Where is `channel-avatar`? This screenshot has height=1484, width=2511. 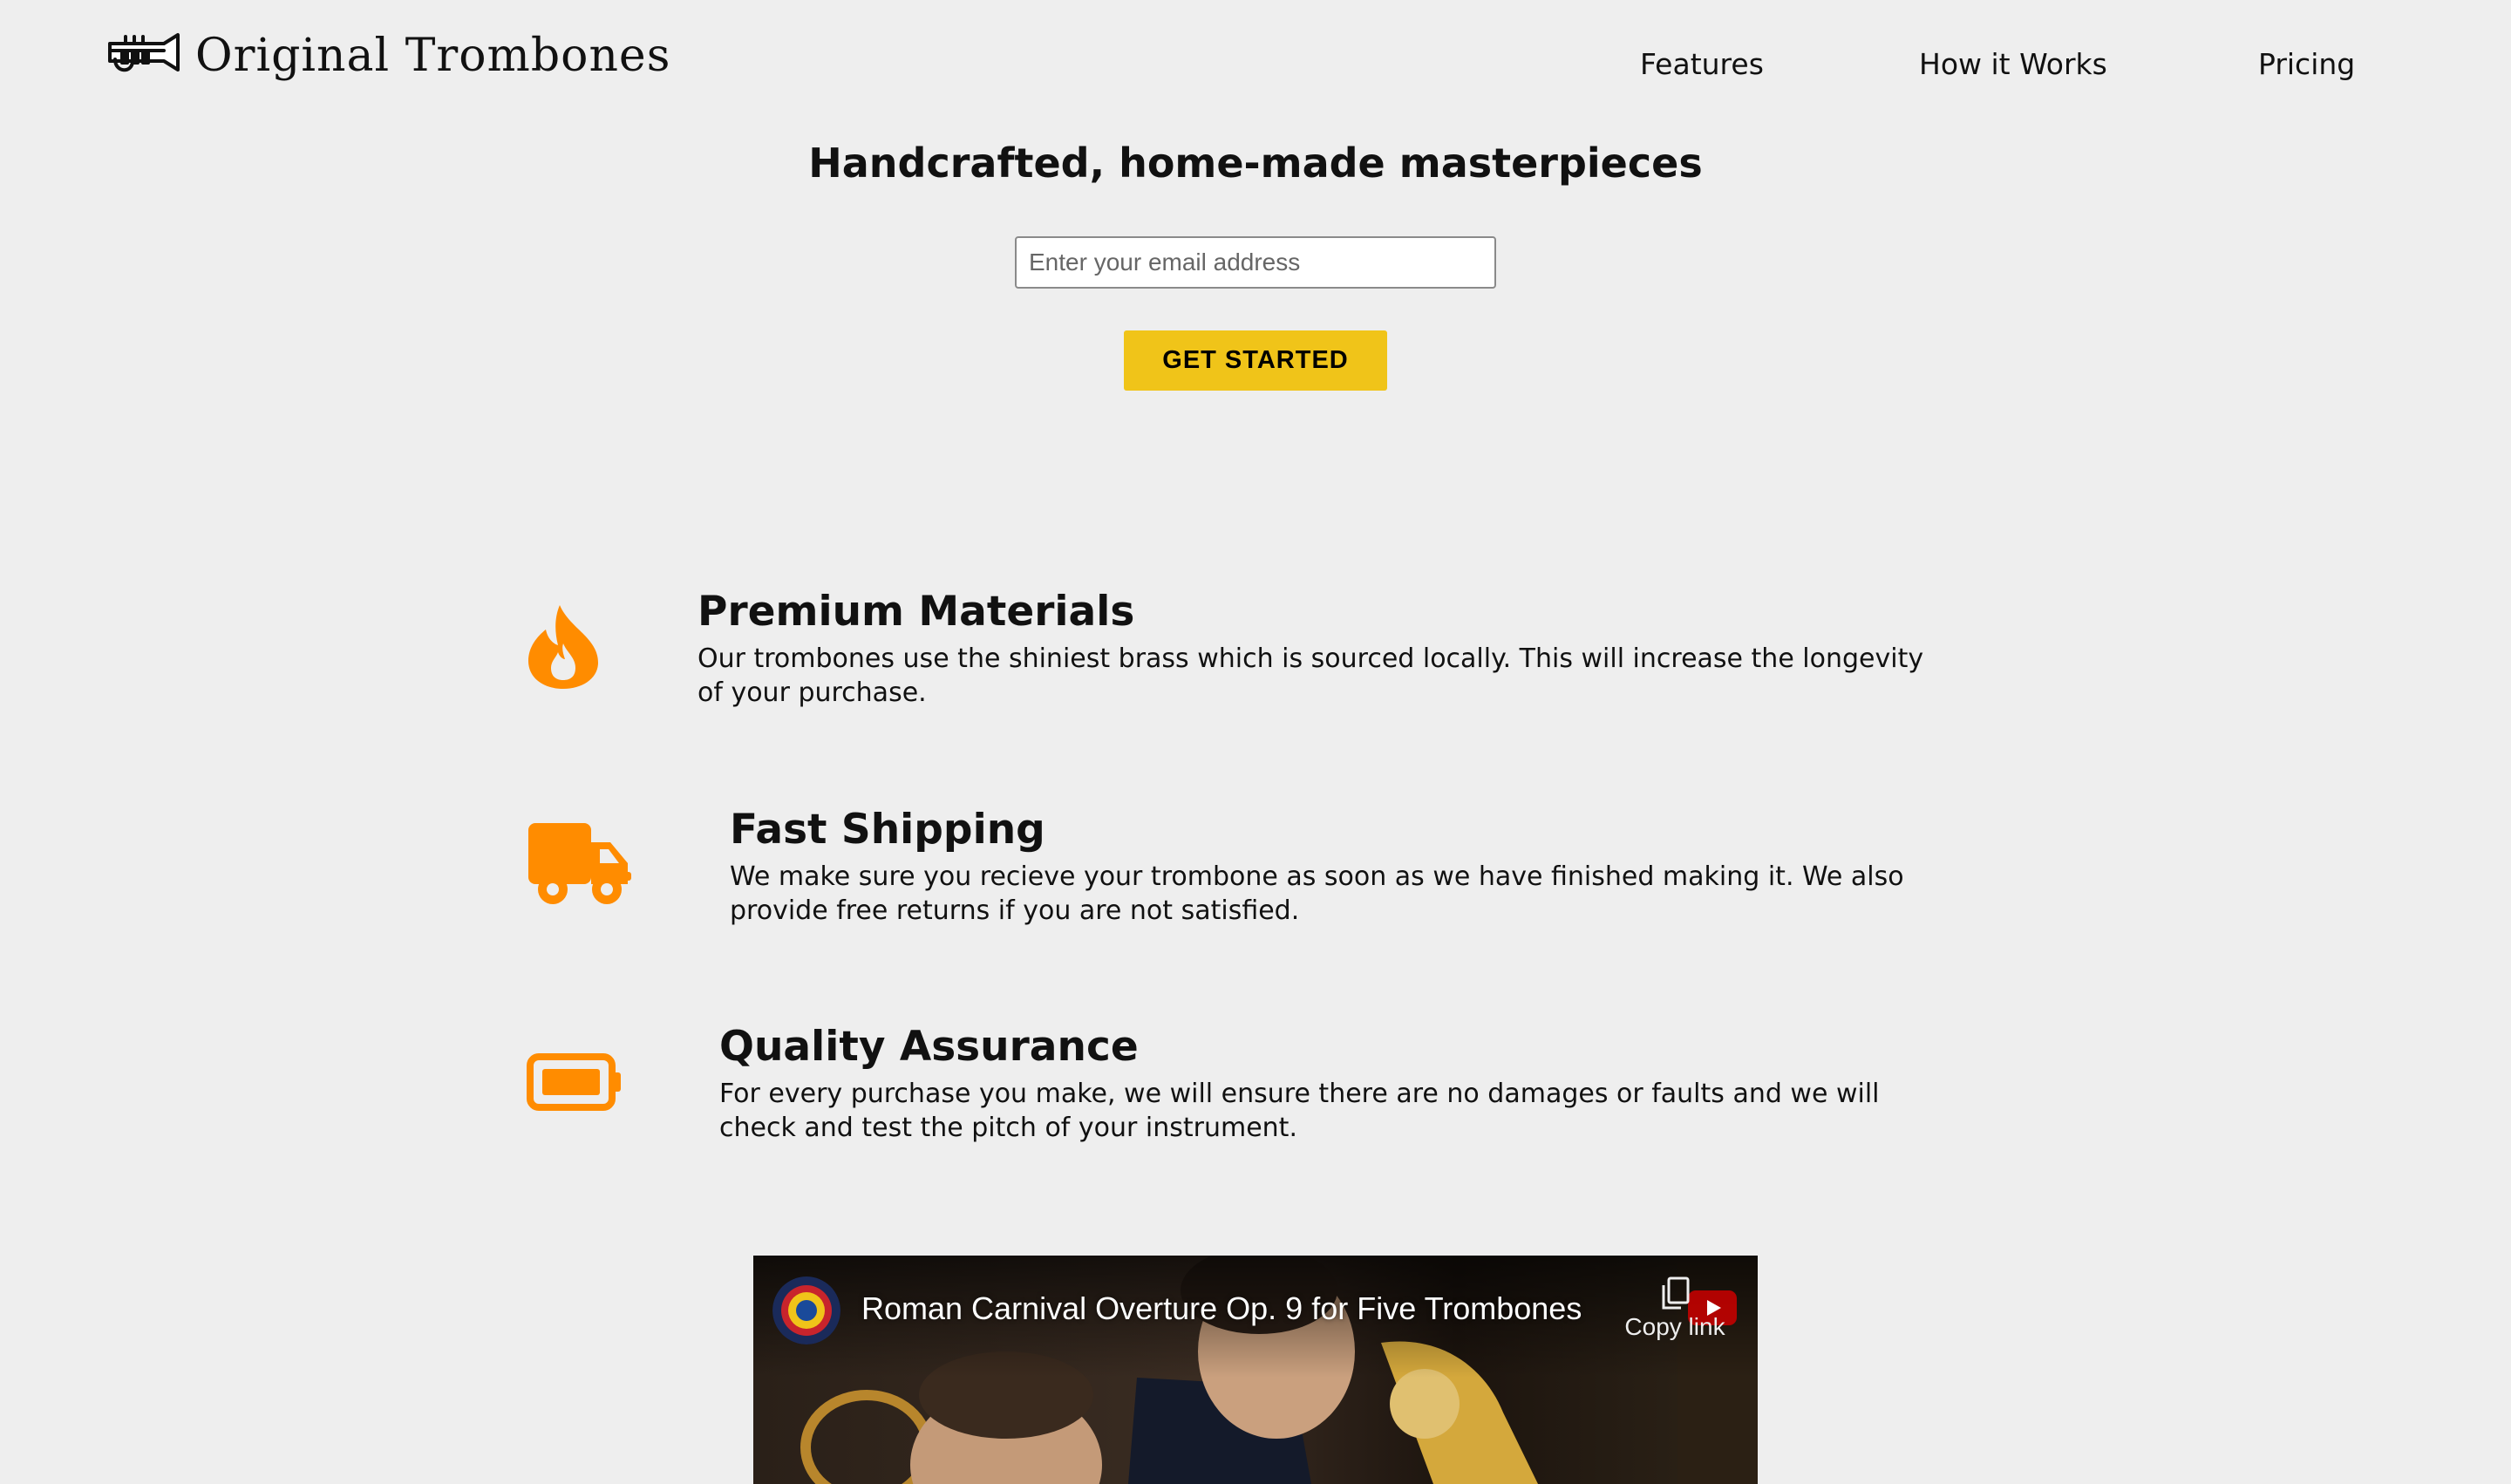
channel-avatar is located at coordinates (806, 1310).